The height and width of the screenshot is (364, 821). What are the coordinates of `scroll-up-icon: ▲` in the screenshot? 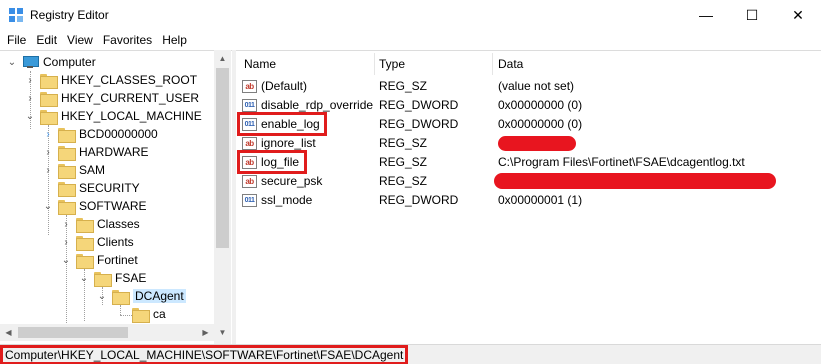 It's located at (222, 58).